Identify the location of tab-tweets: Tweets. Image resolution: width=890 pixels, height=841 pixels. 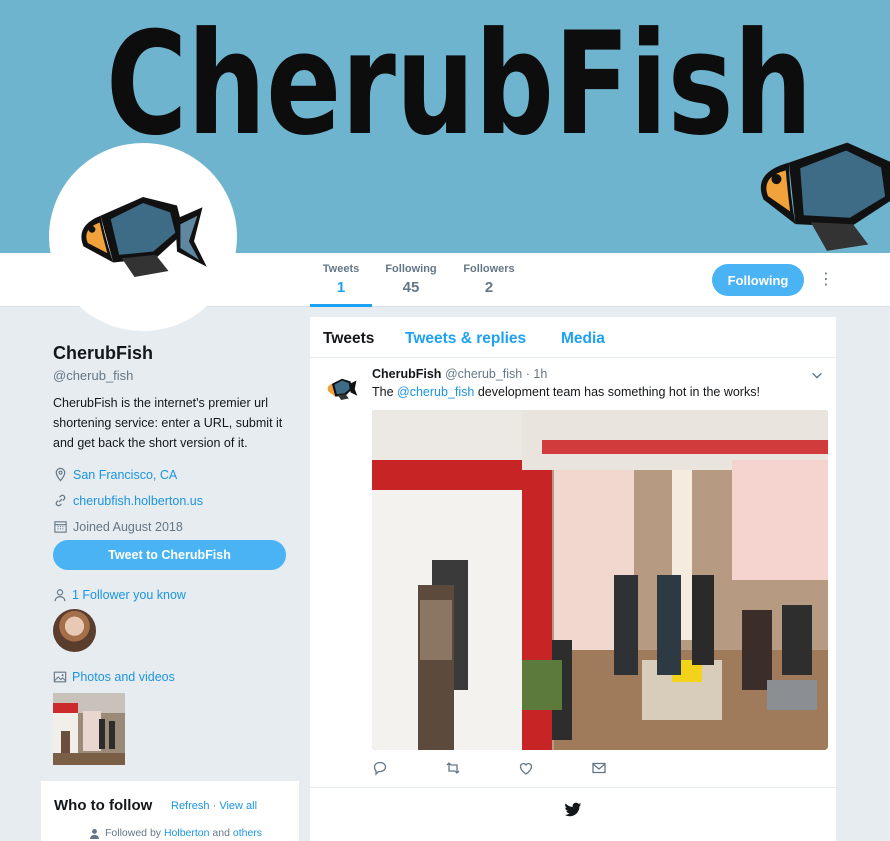
(348, 339).